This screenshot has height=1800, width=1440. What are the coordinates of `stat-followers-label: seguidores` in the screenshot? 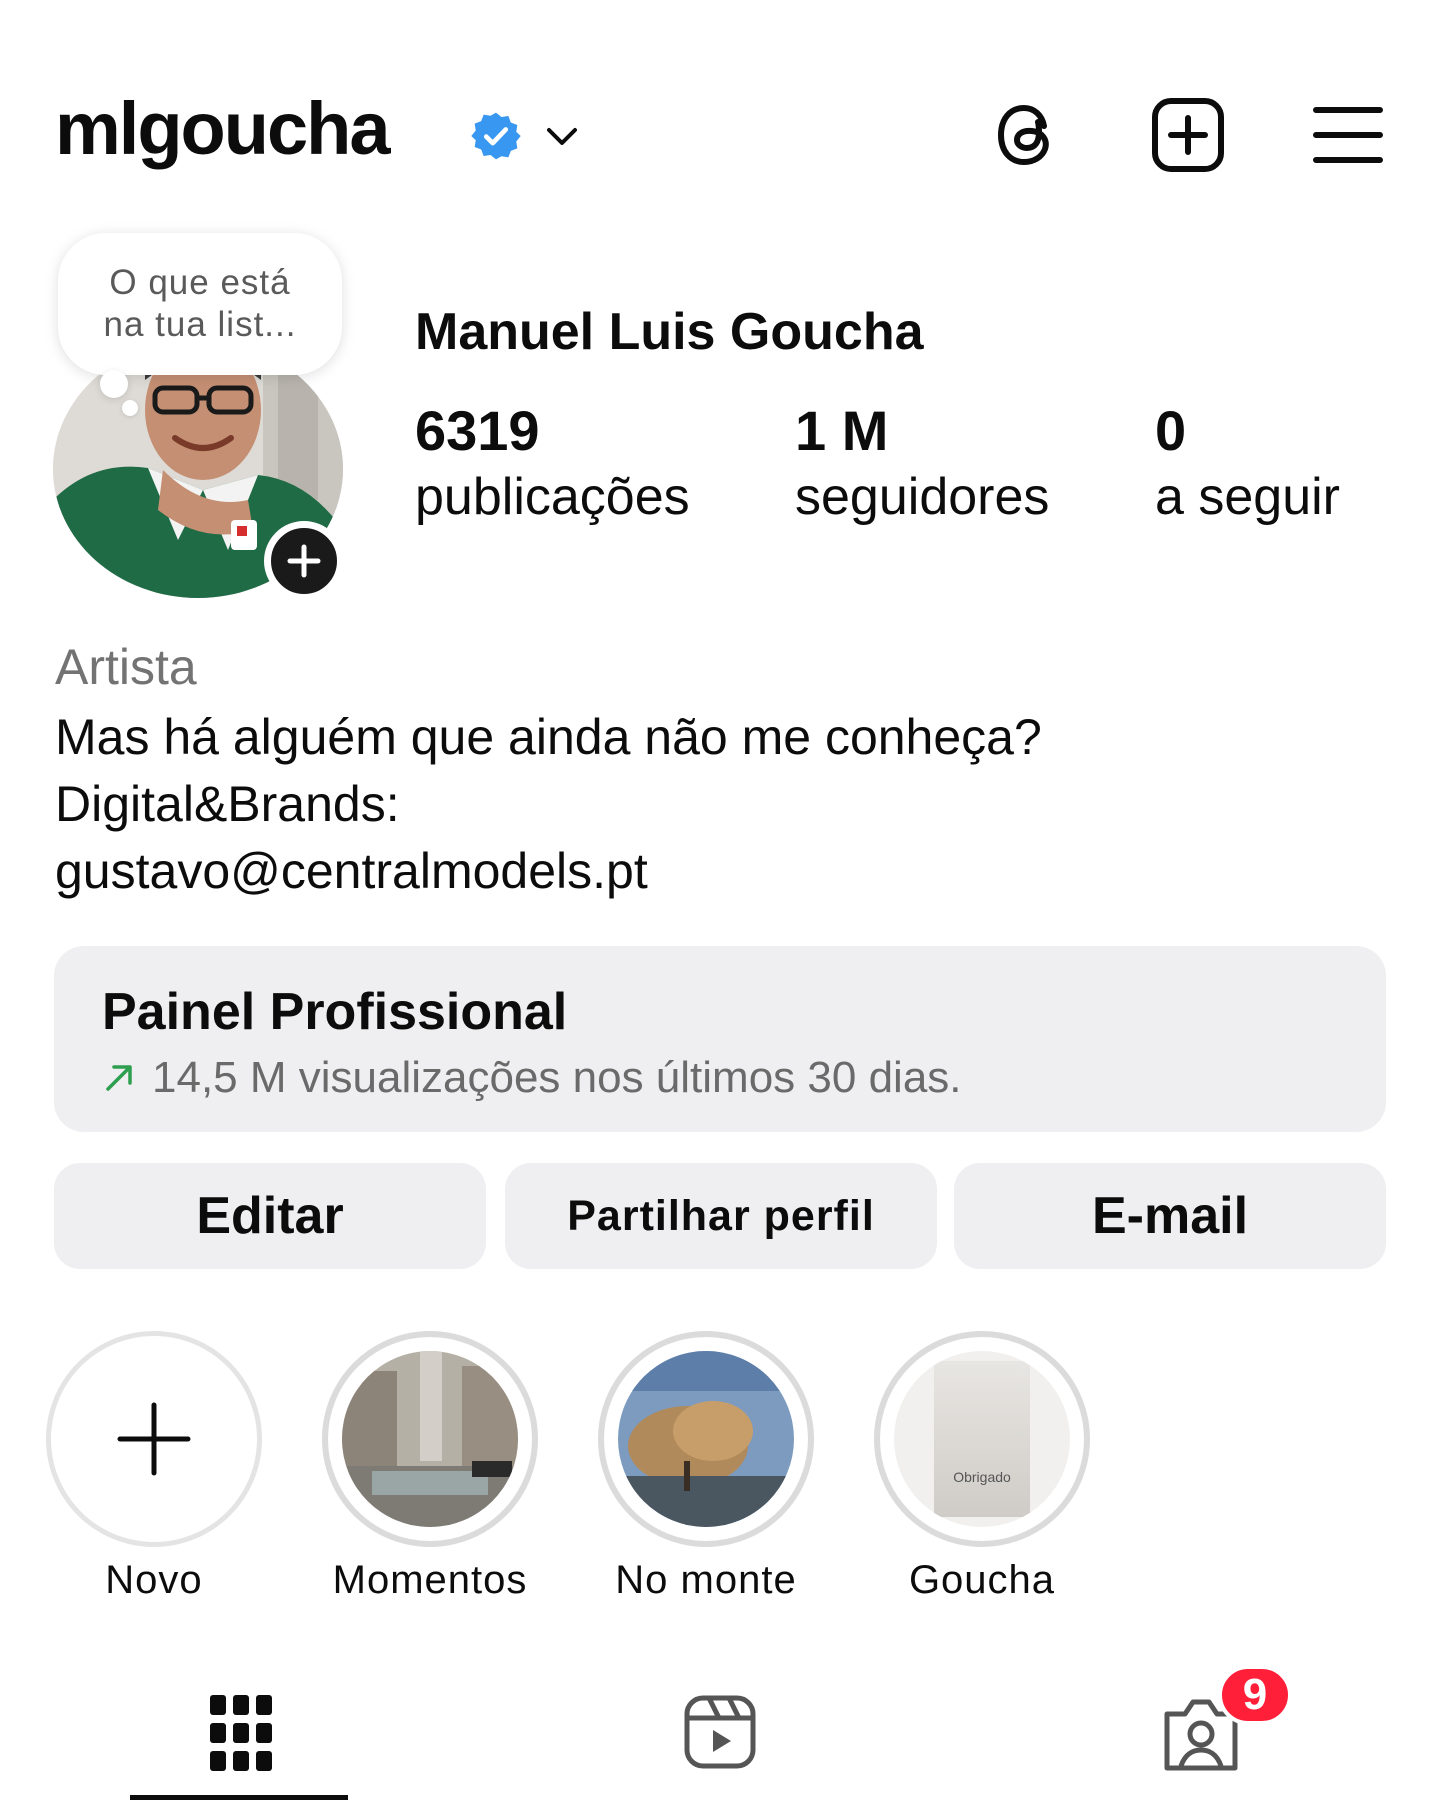 It's located at (922, 496).